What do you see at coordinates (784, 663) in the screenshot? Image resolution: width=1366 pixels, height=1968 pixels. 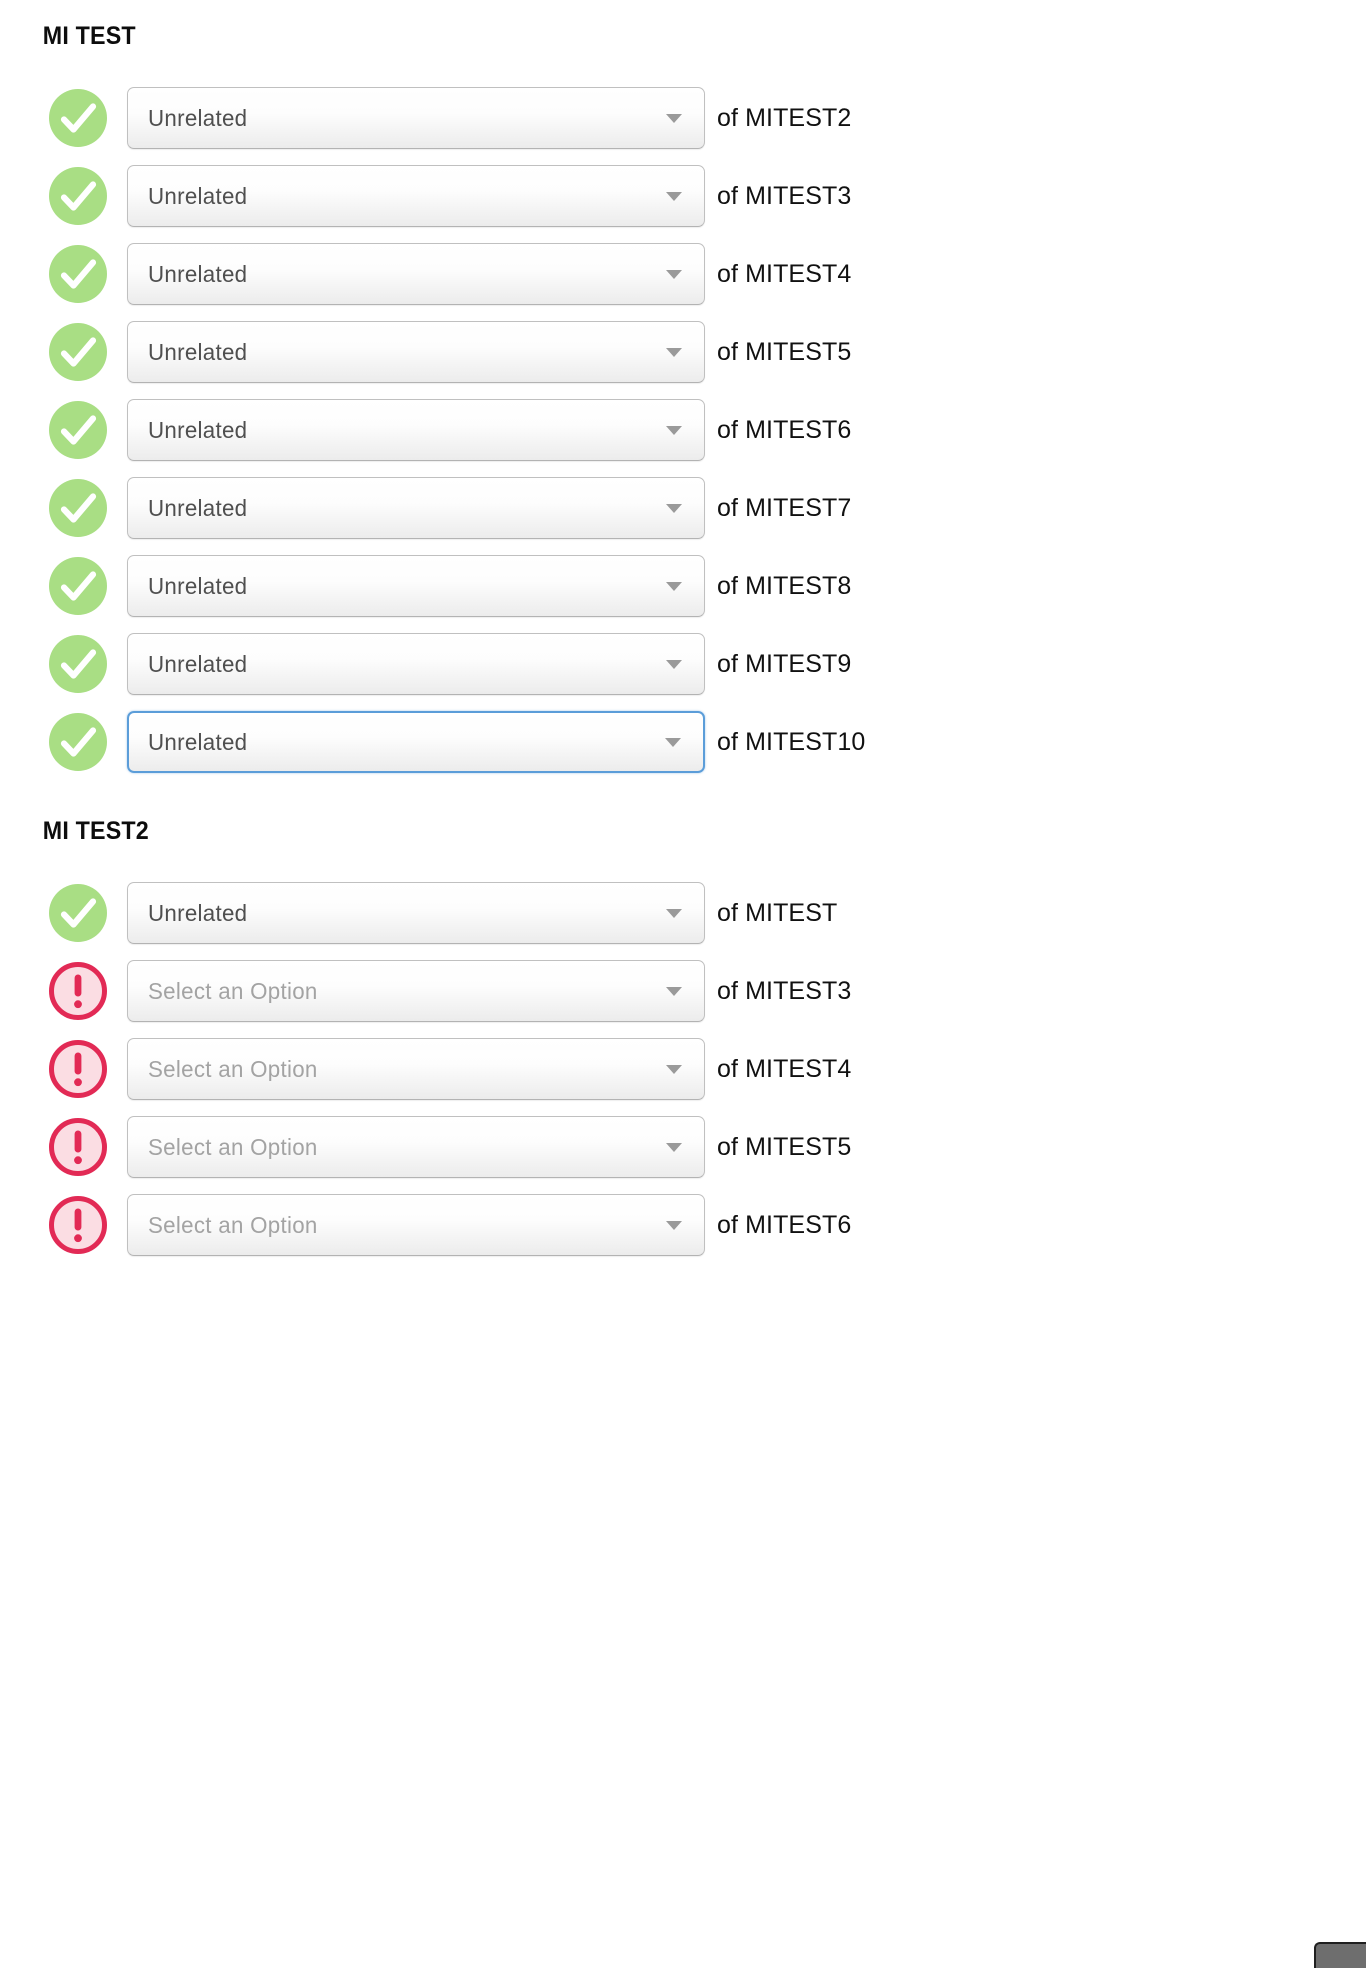 I see `relationship-target-label: of MITEST9` at bounding box center [784, 663].